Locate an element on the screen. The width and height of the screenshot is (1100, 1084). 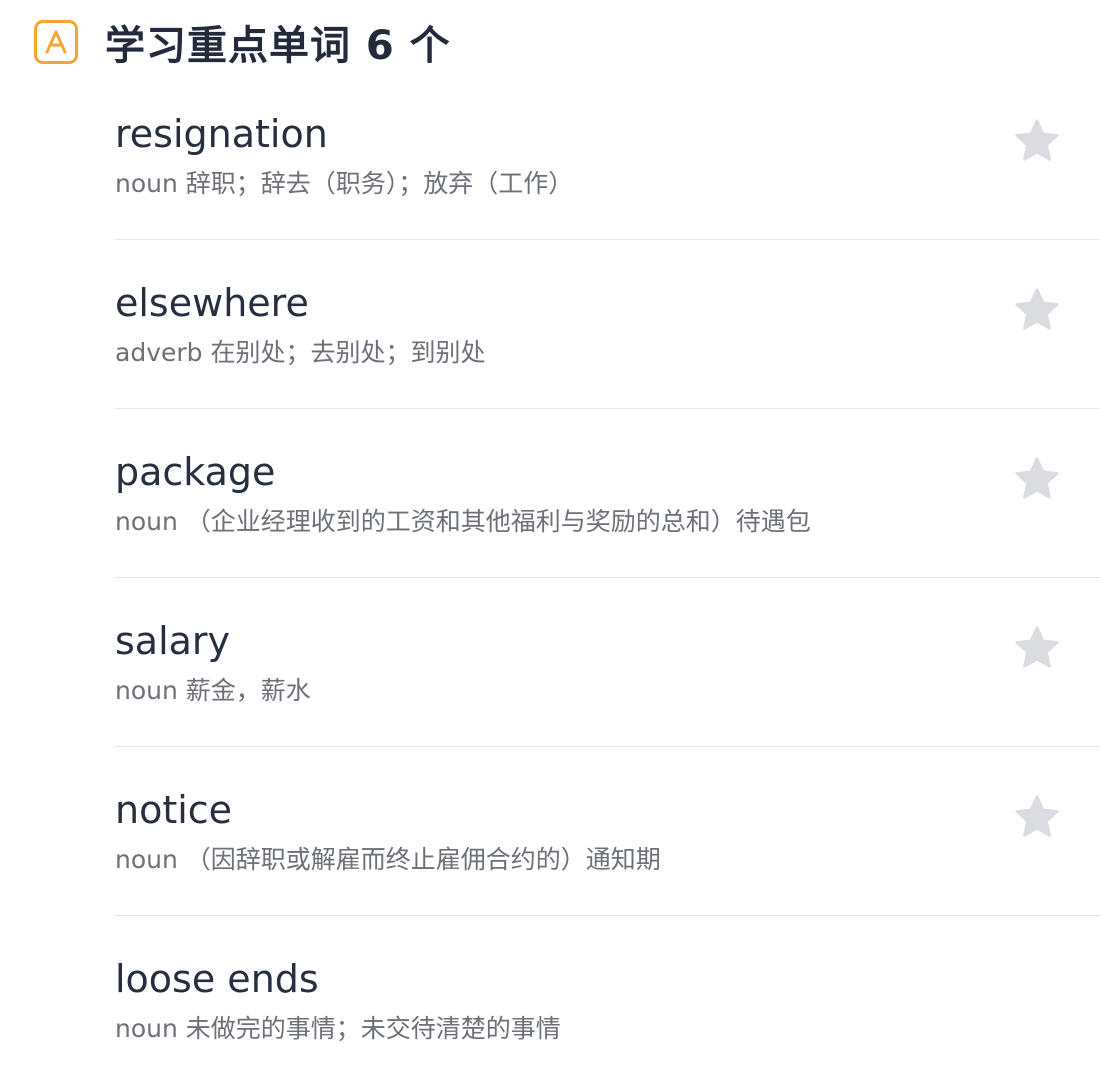
word-text: salary is located at coordinates (173, 641).